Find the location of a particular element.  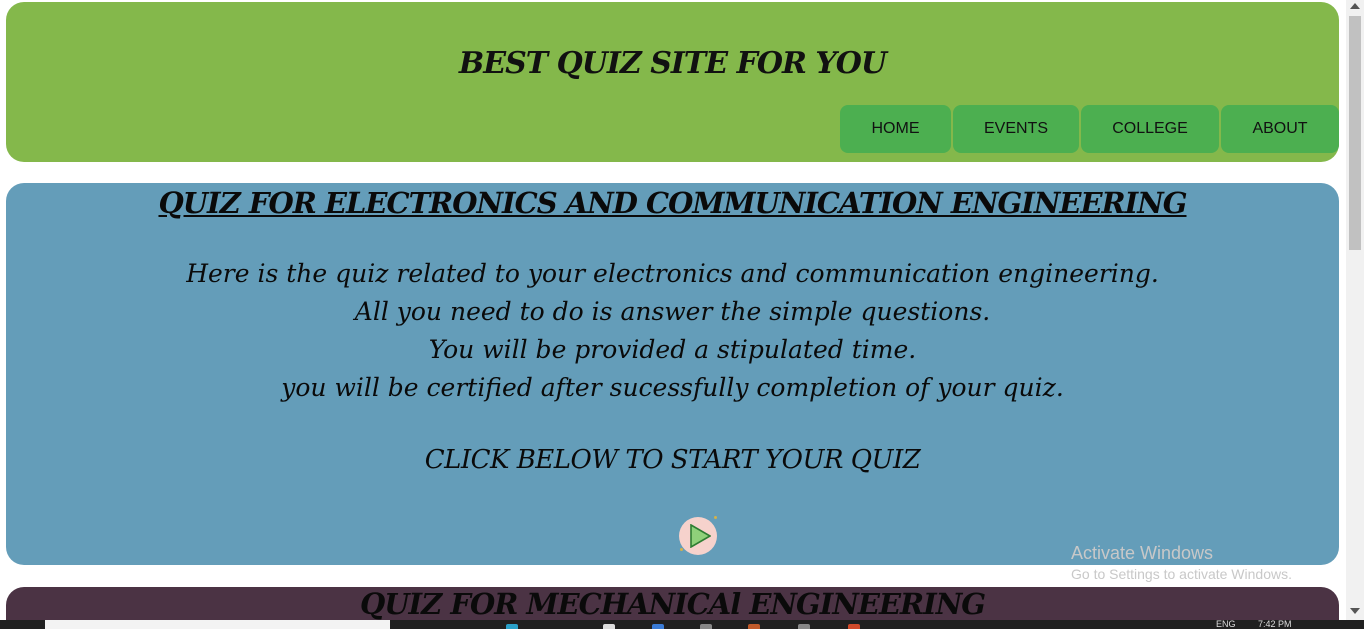

taskbar-search-box is located at coordinates (217, 624).